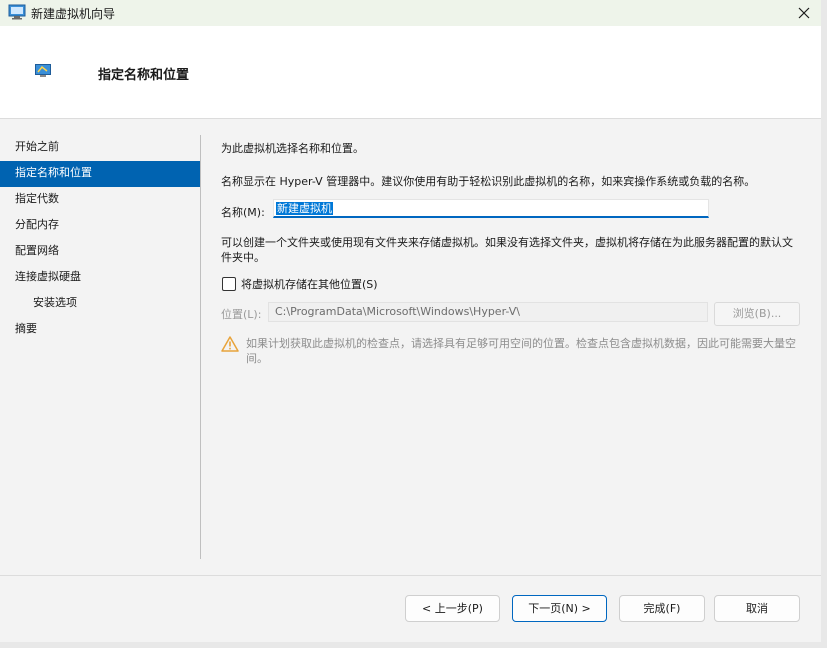 This screenshot has width=827, height=648. What do you see at coordinates (410, 72) in the screenshot?
I see `wizard-header: 指定名称和位置` at bounding box center [410, 72].